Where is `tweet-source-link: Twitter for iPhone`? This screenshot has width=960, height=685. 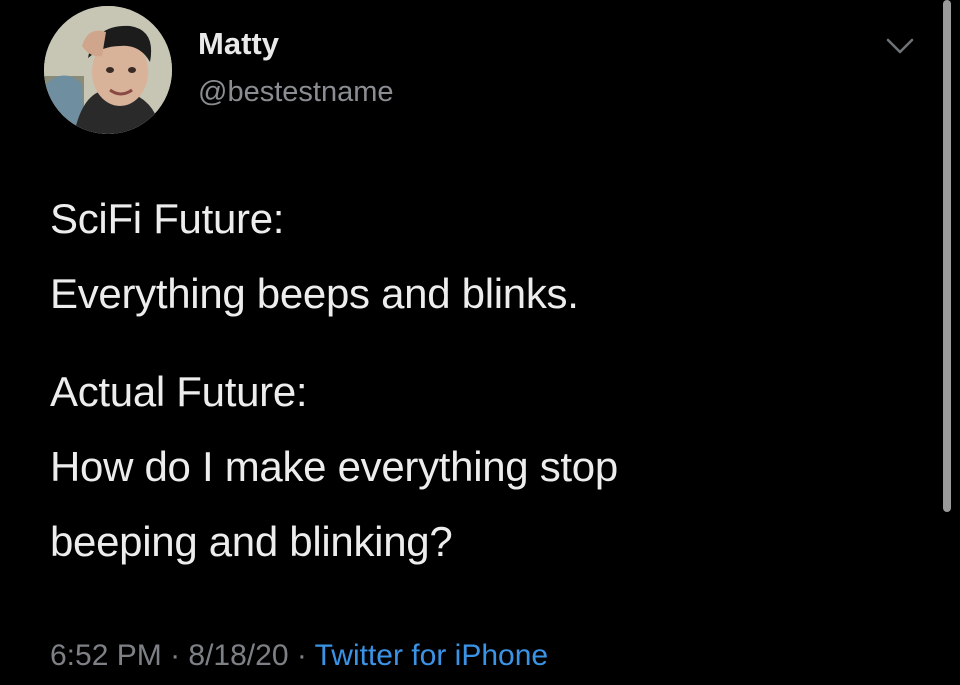 tweet-source-link: Twitter for iPhone is located at coordinates (431, 655).